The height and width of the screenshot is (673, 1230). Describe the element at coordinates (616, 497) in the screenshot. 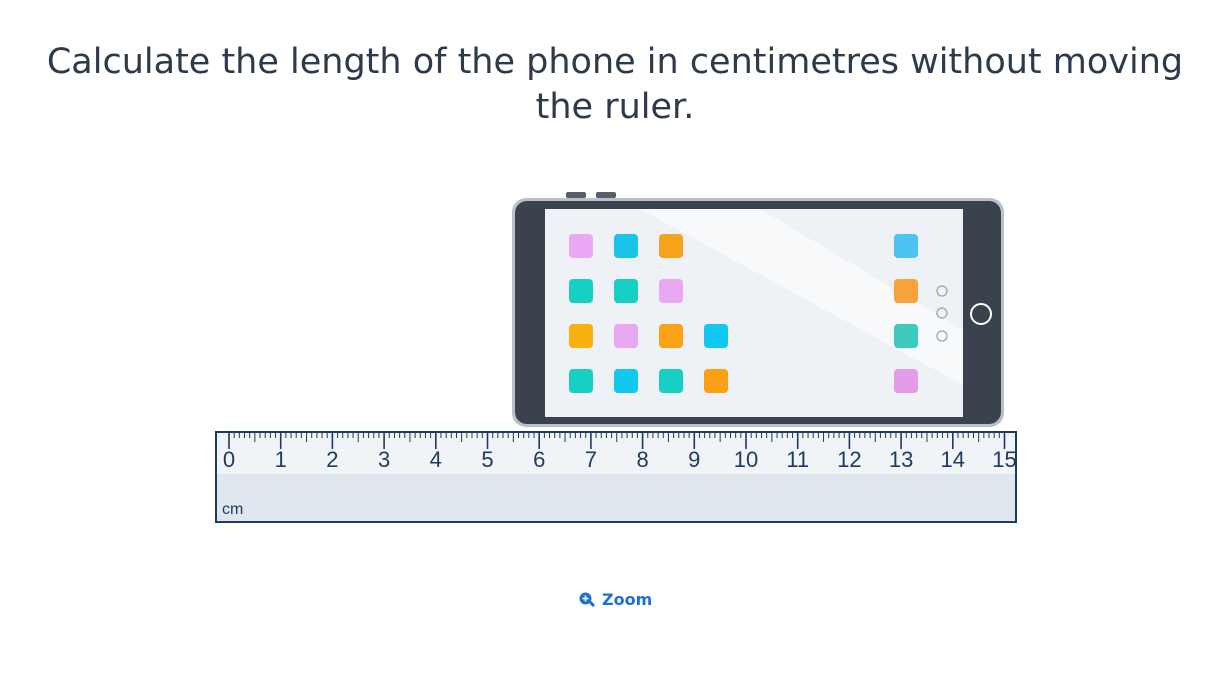

I see `ruler-lower-band` at that location.